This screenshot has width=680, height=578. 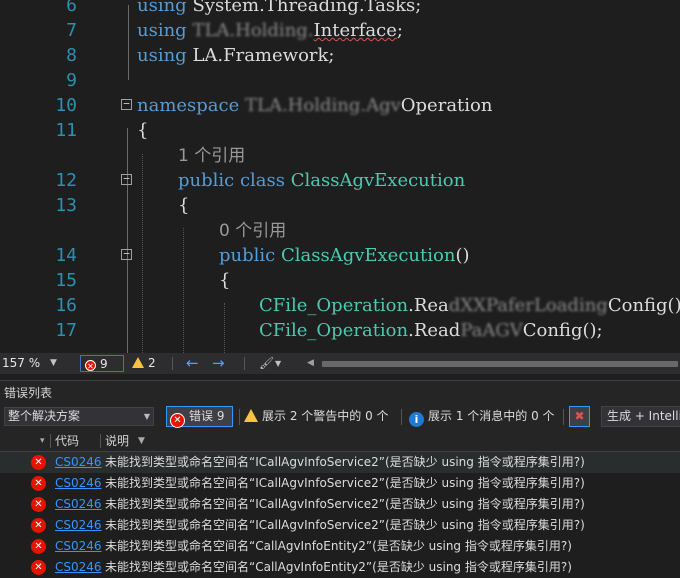 What do you see at coordinates (446, 105) in the screenshot?
I see `code-token: Operation` at bounding box center [446, 105].